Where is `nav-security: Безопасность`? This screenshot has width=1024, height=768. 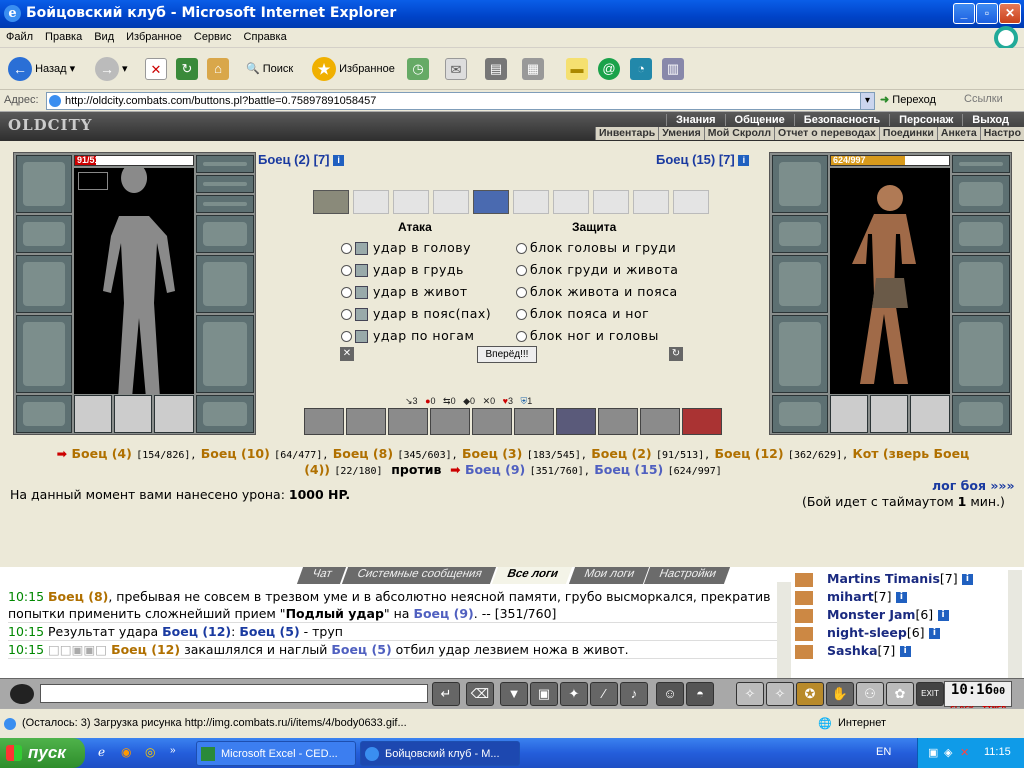
nav-security: Безопасность is located at coordinates (841, 120).